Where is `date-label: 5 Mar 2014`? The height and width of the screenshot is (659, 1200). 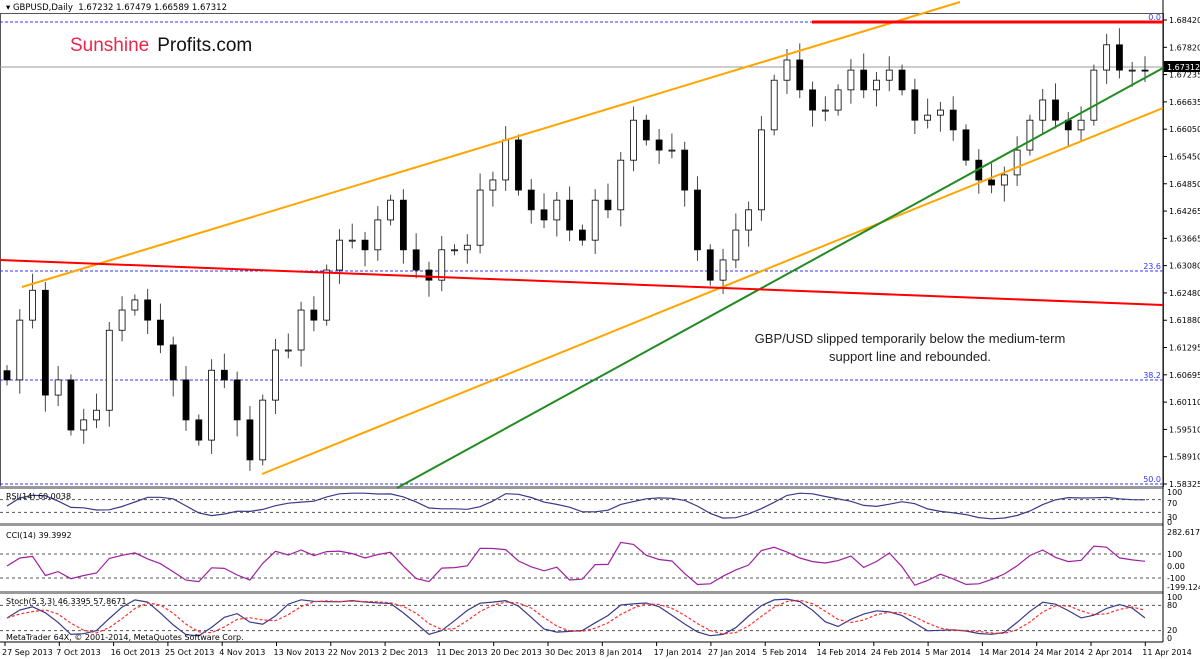 date-label: 5 Mar 2014 is located at coordinates (948, 652).